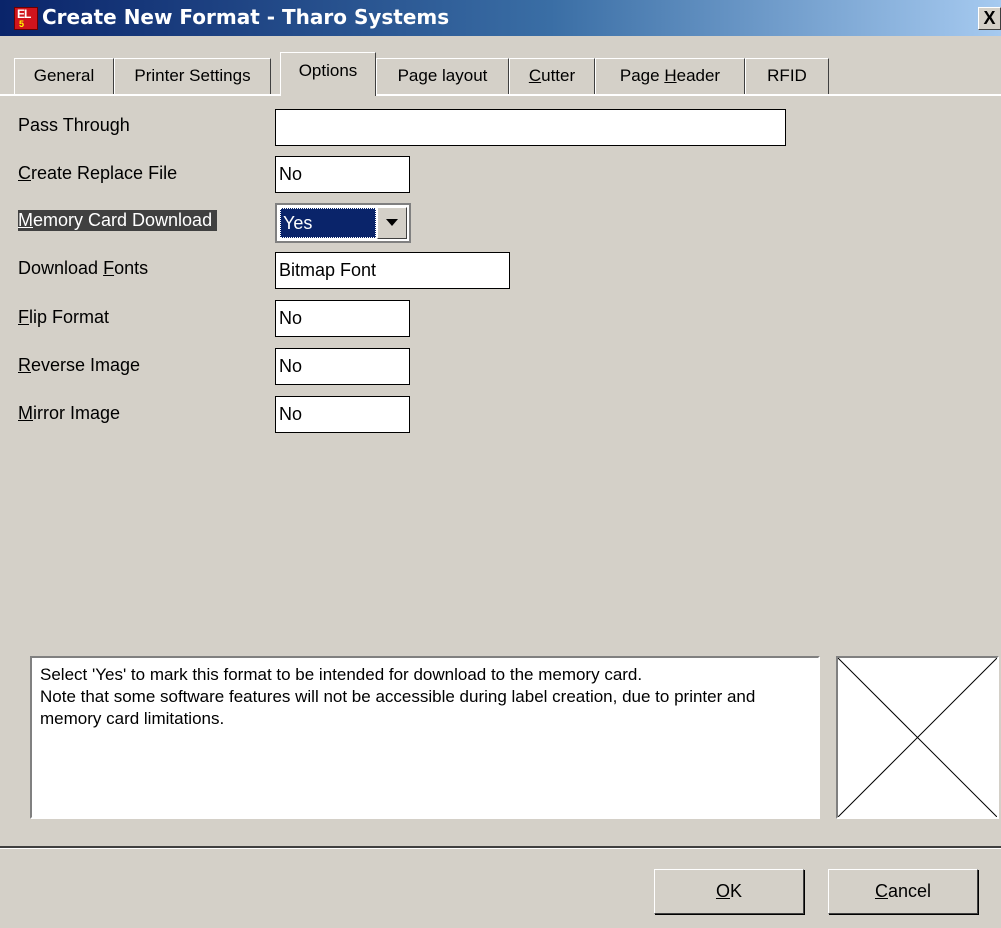  What do you see at coordinates (98, 173) in the screenshot?
I see `label-create-replace-file: Create Replace File` at bounding box center [98, 173].